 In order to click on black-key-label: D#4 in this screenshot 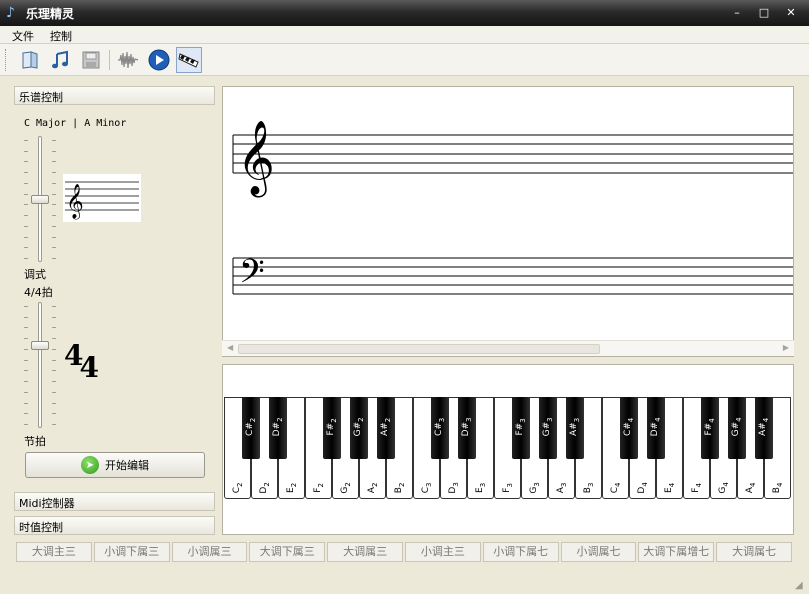, I will do `click(656, 426)`.